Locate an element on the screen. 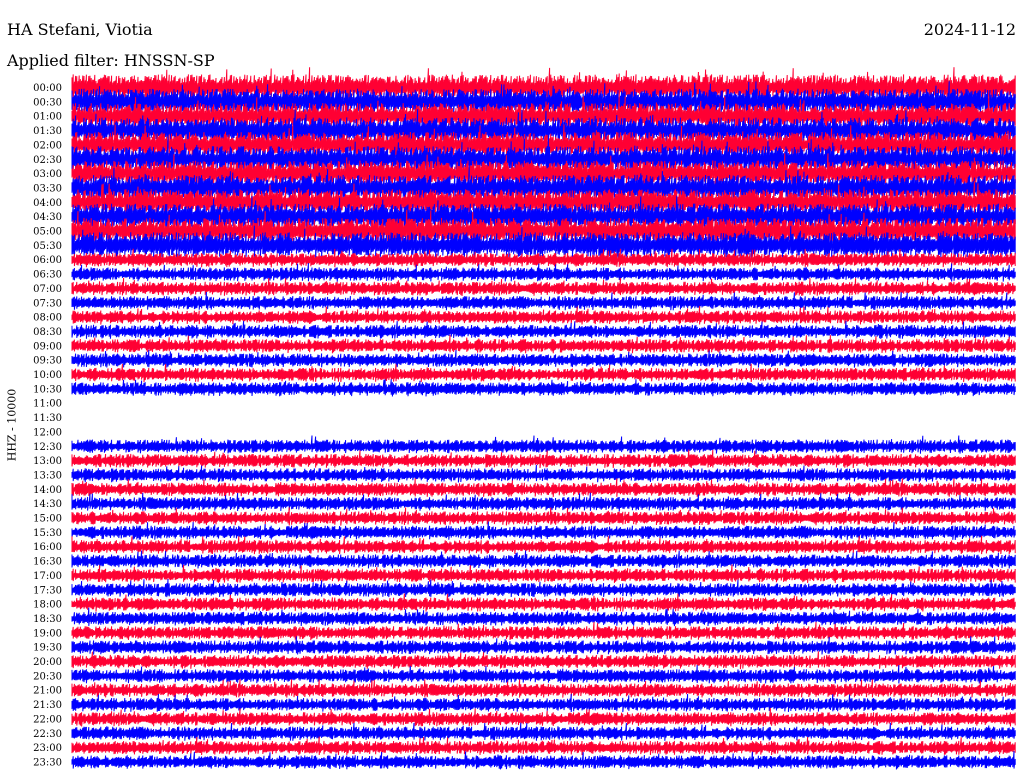 Image resolution: width=1024 pixels, height=780 pixels. row-time-label: 20:00 is located at coordinates (47, 662).